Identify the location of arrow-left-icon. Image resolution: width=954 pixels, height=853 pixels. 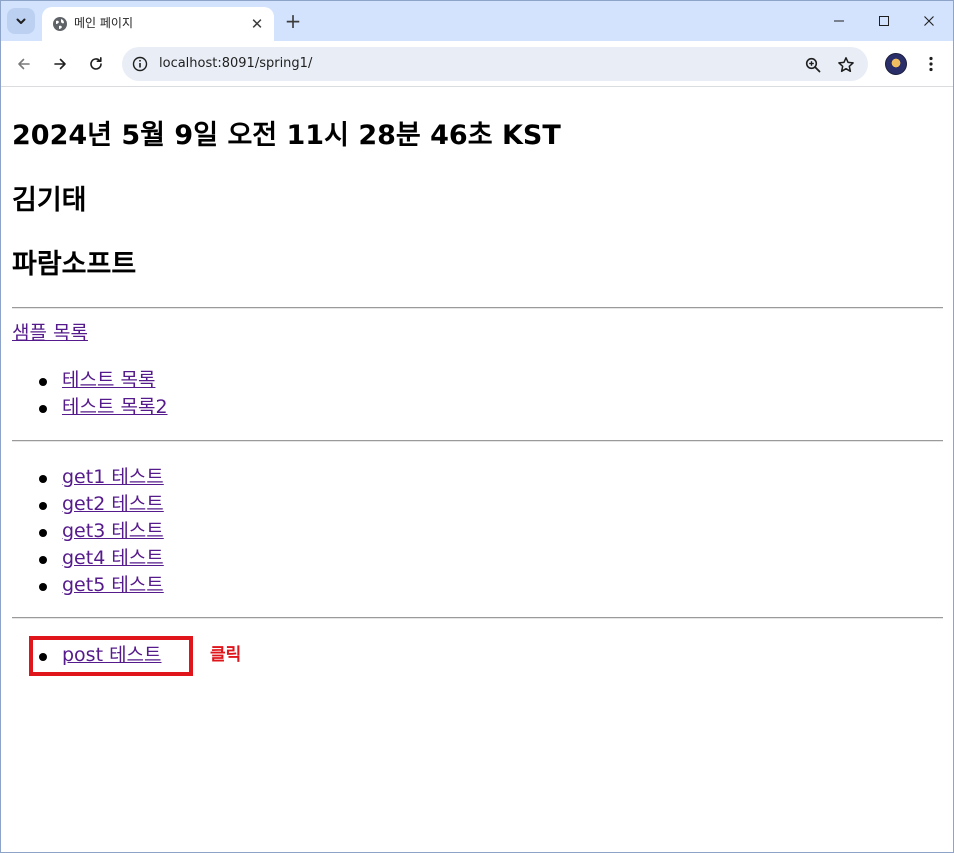
(24, 64).